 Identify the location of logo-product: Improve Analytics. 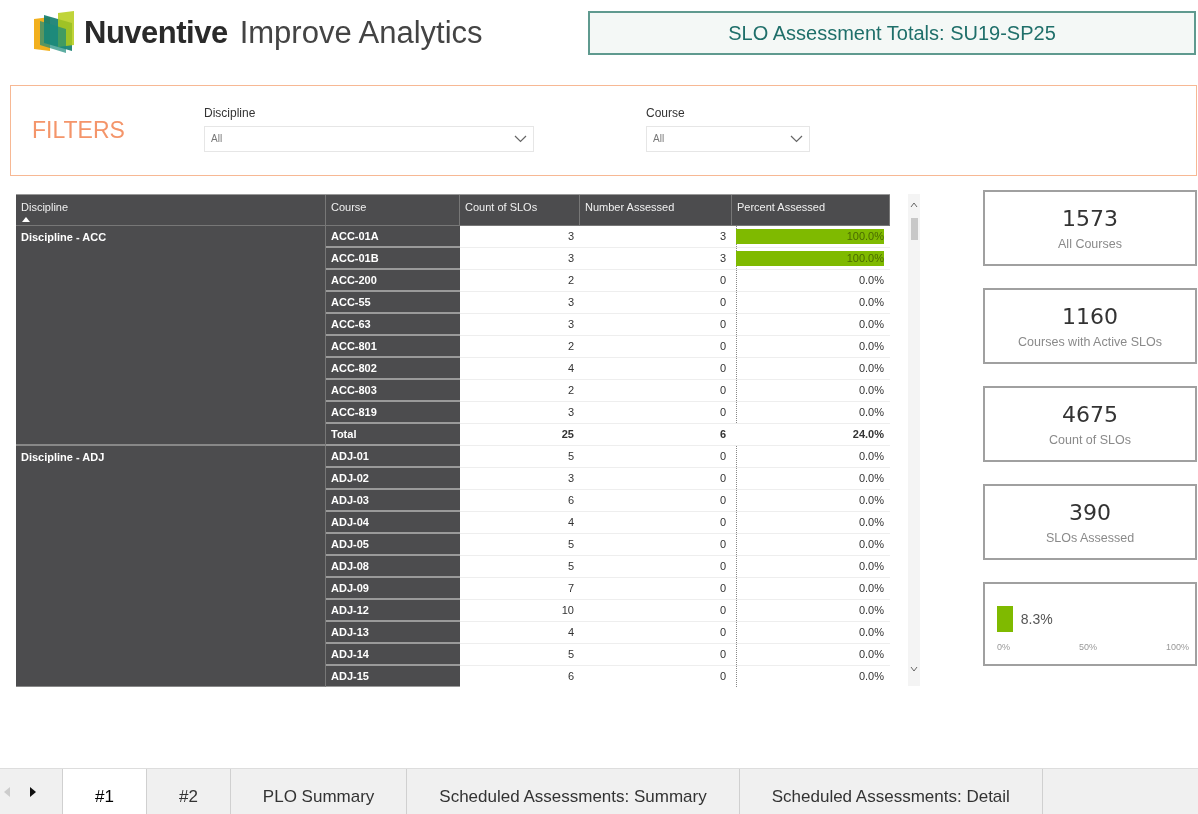
(361, 33).